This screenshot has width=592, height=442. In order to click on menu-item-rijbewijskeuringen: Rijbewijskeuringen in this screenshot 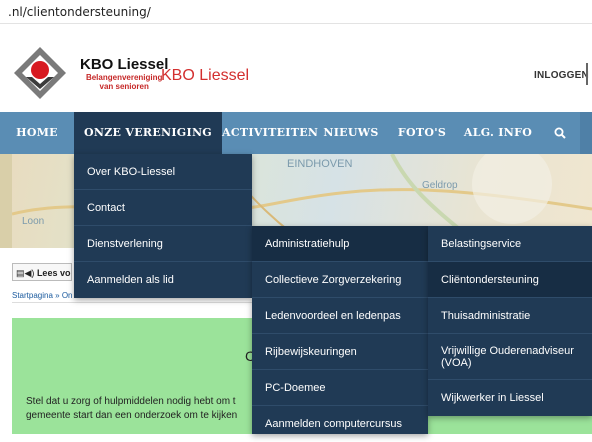, I will do `click(340, 352)`.